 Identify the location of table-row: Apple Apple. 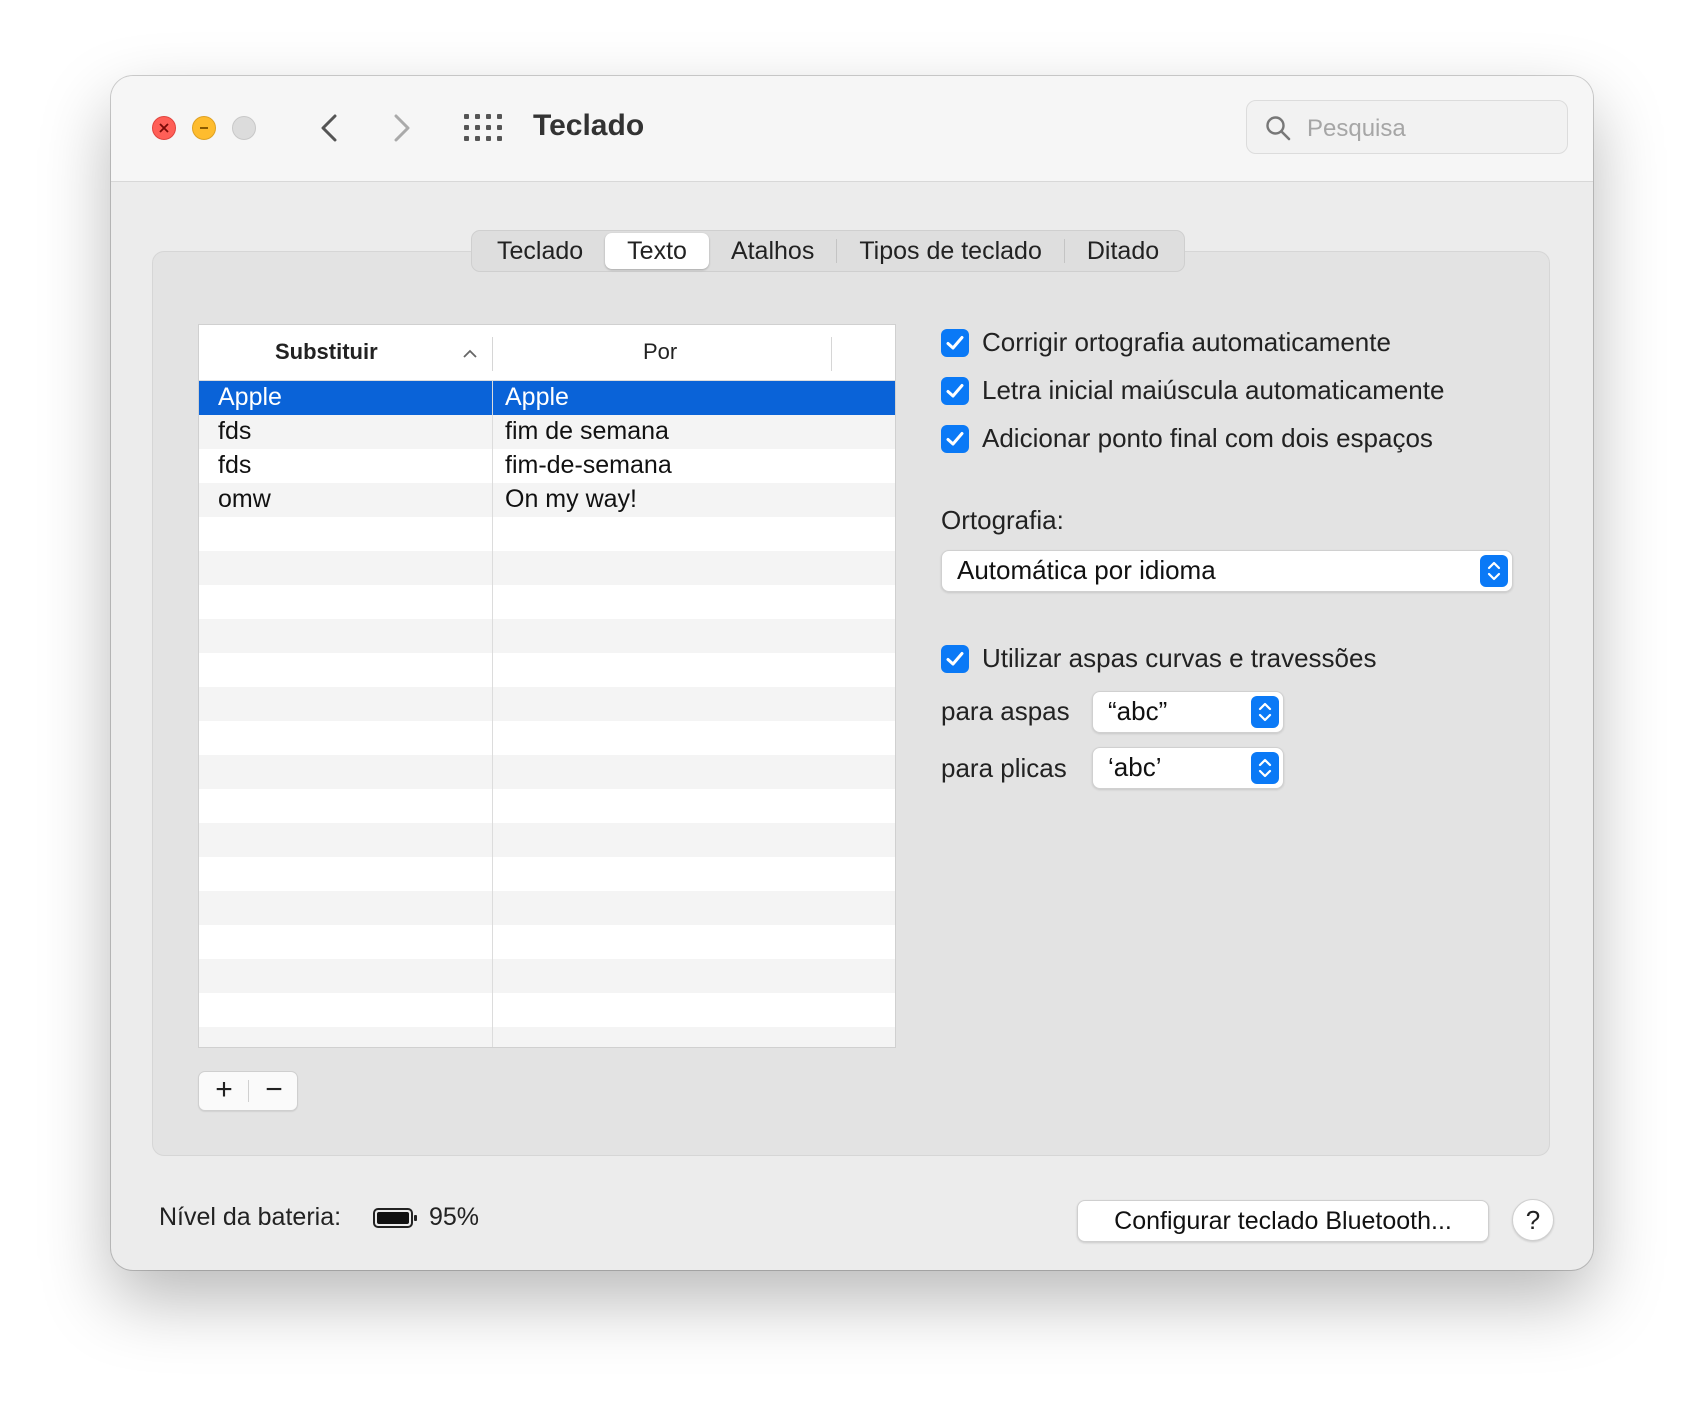
(547, 398).